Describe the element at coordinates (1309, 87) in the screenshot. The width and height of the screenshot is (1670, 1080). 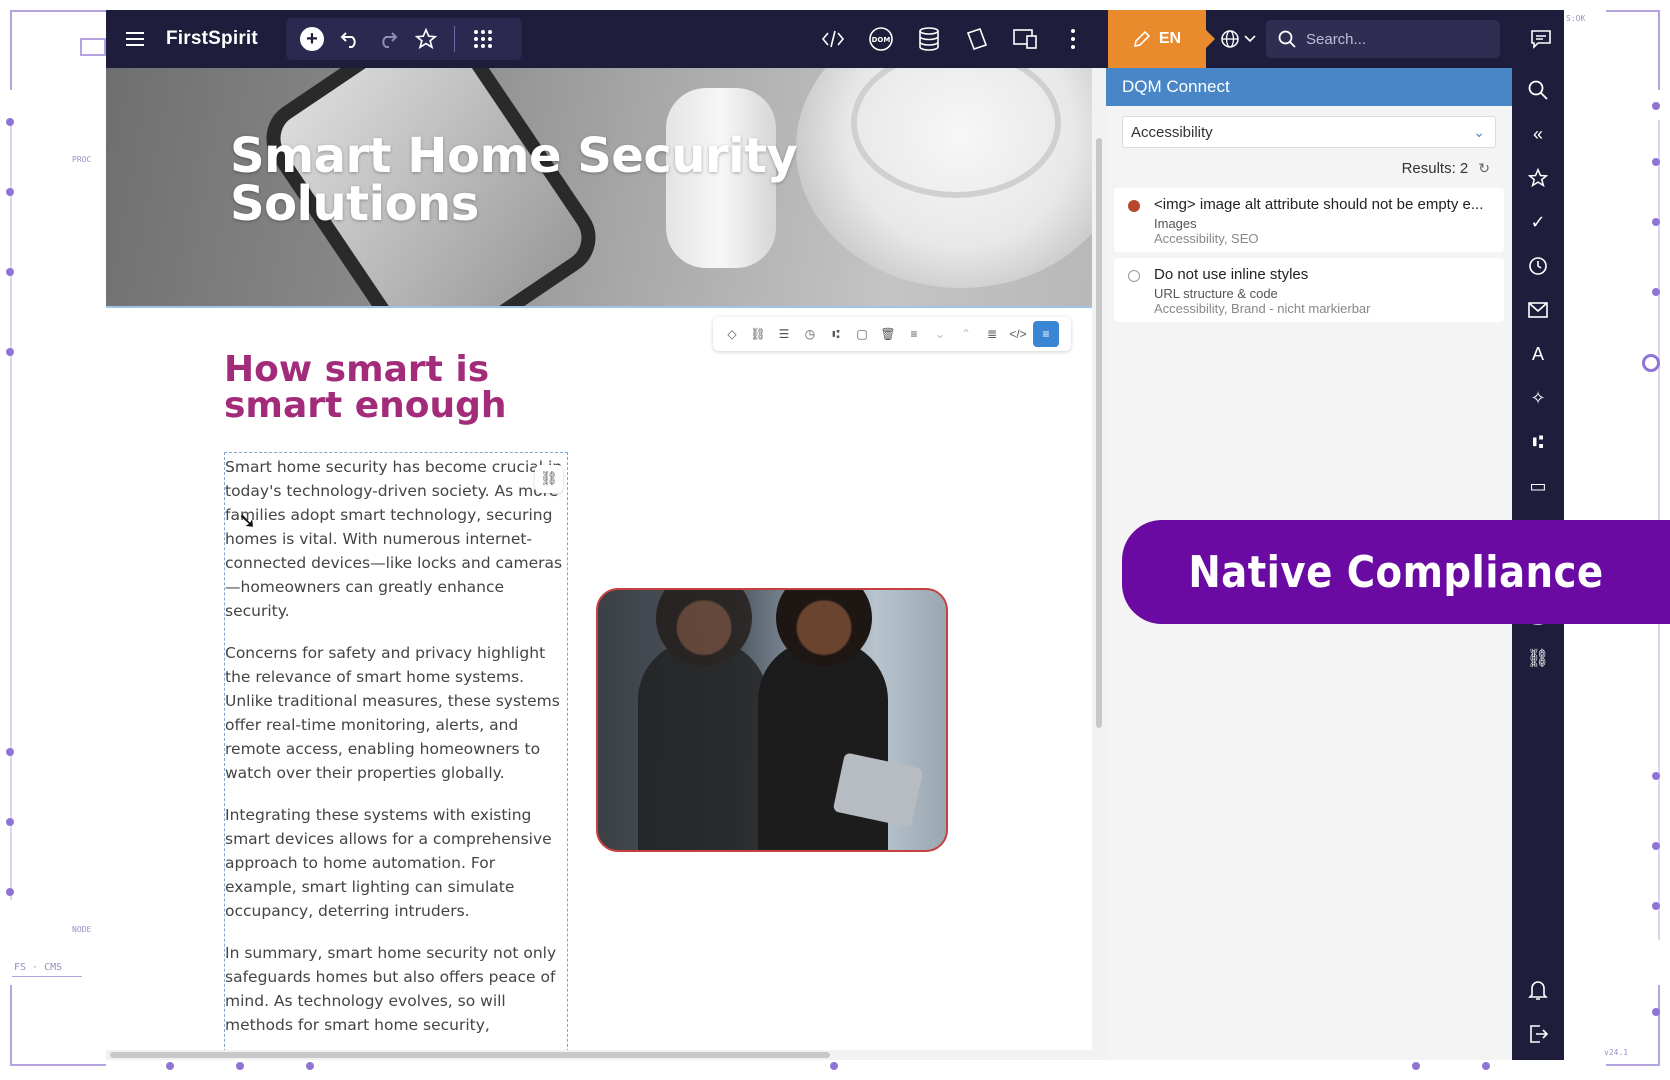
I see `dqm-panel-title: DQM Connect` at that location.